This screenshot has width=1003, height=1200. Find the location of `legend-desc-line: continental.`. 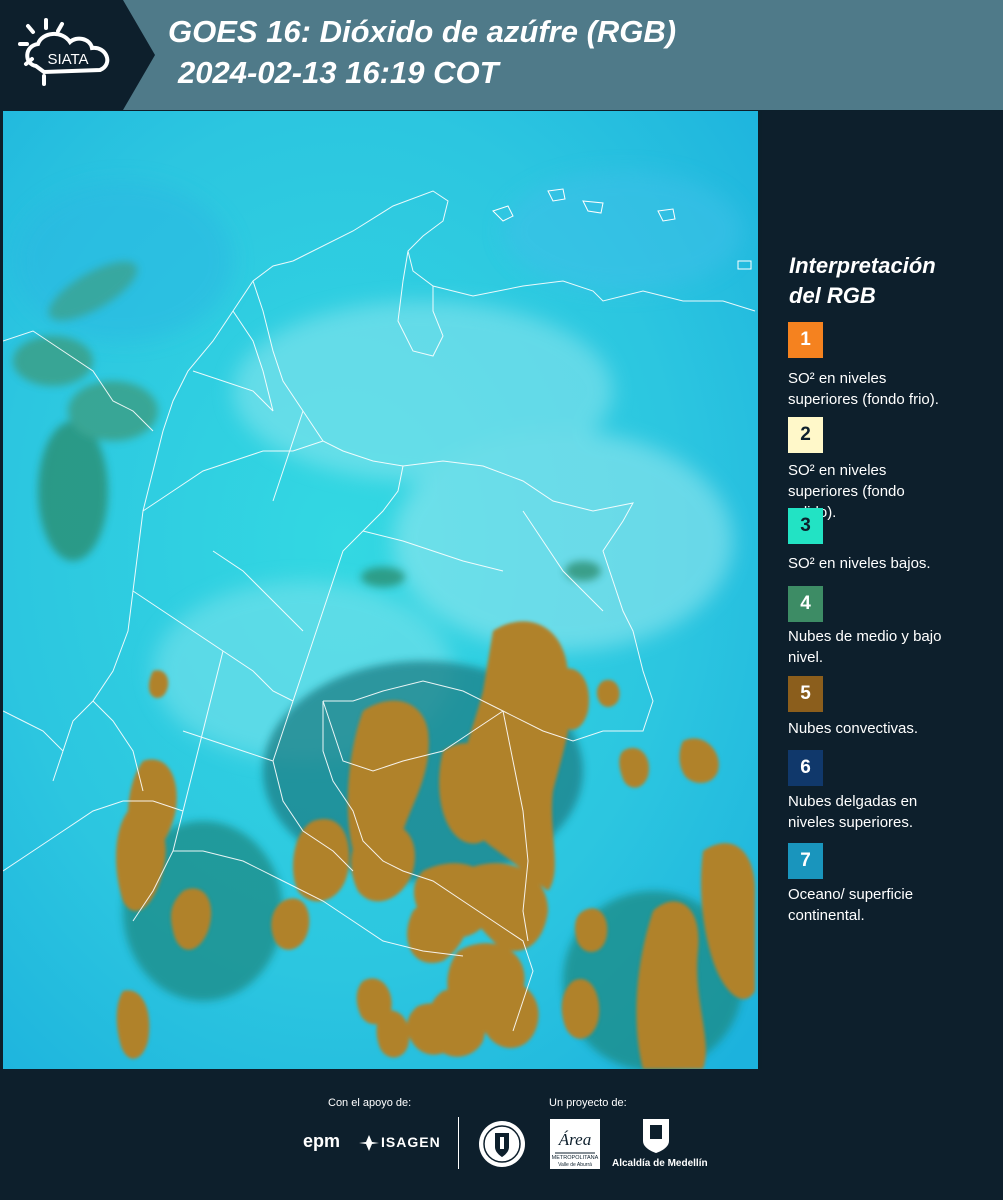

legend-desc-line: continental. is located at coordinates (826, 915).